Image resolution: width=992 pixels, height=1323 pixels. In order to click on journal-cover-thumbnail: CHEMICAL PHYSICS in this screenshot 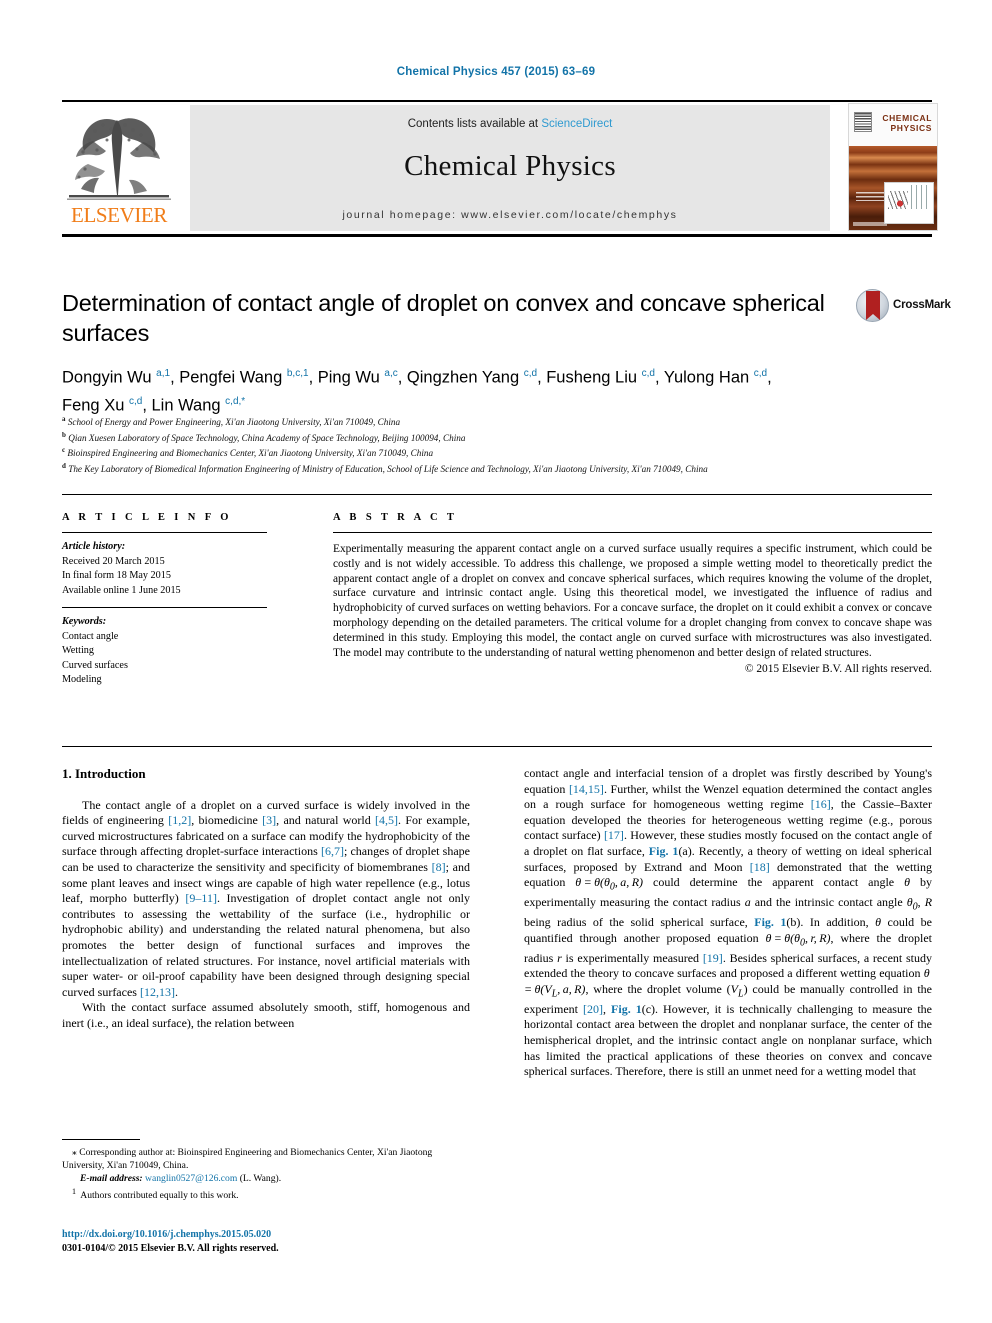, I will do `click(893, 167)`.